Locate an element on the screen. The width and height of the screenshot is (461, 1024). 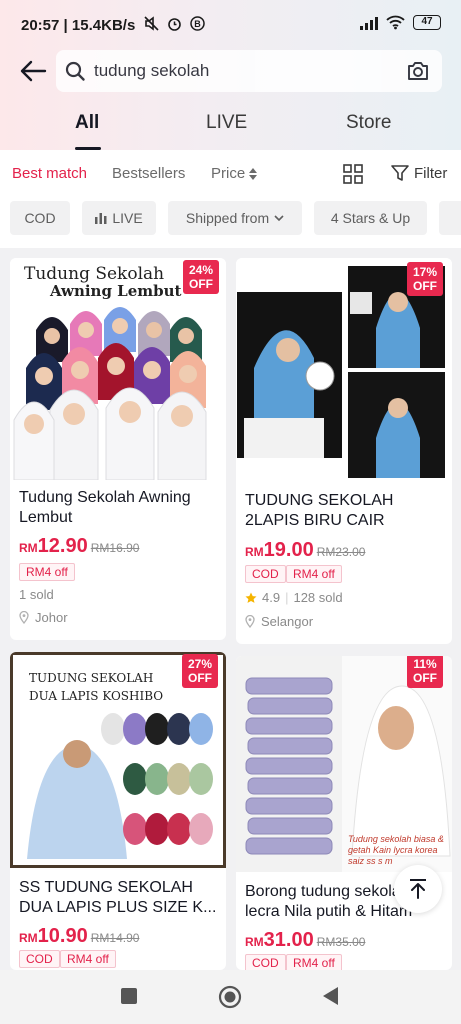
location-label: Johor is located at coordinates (51, 617).